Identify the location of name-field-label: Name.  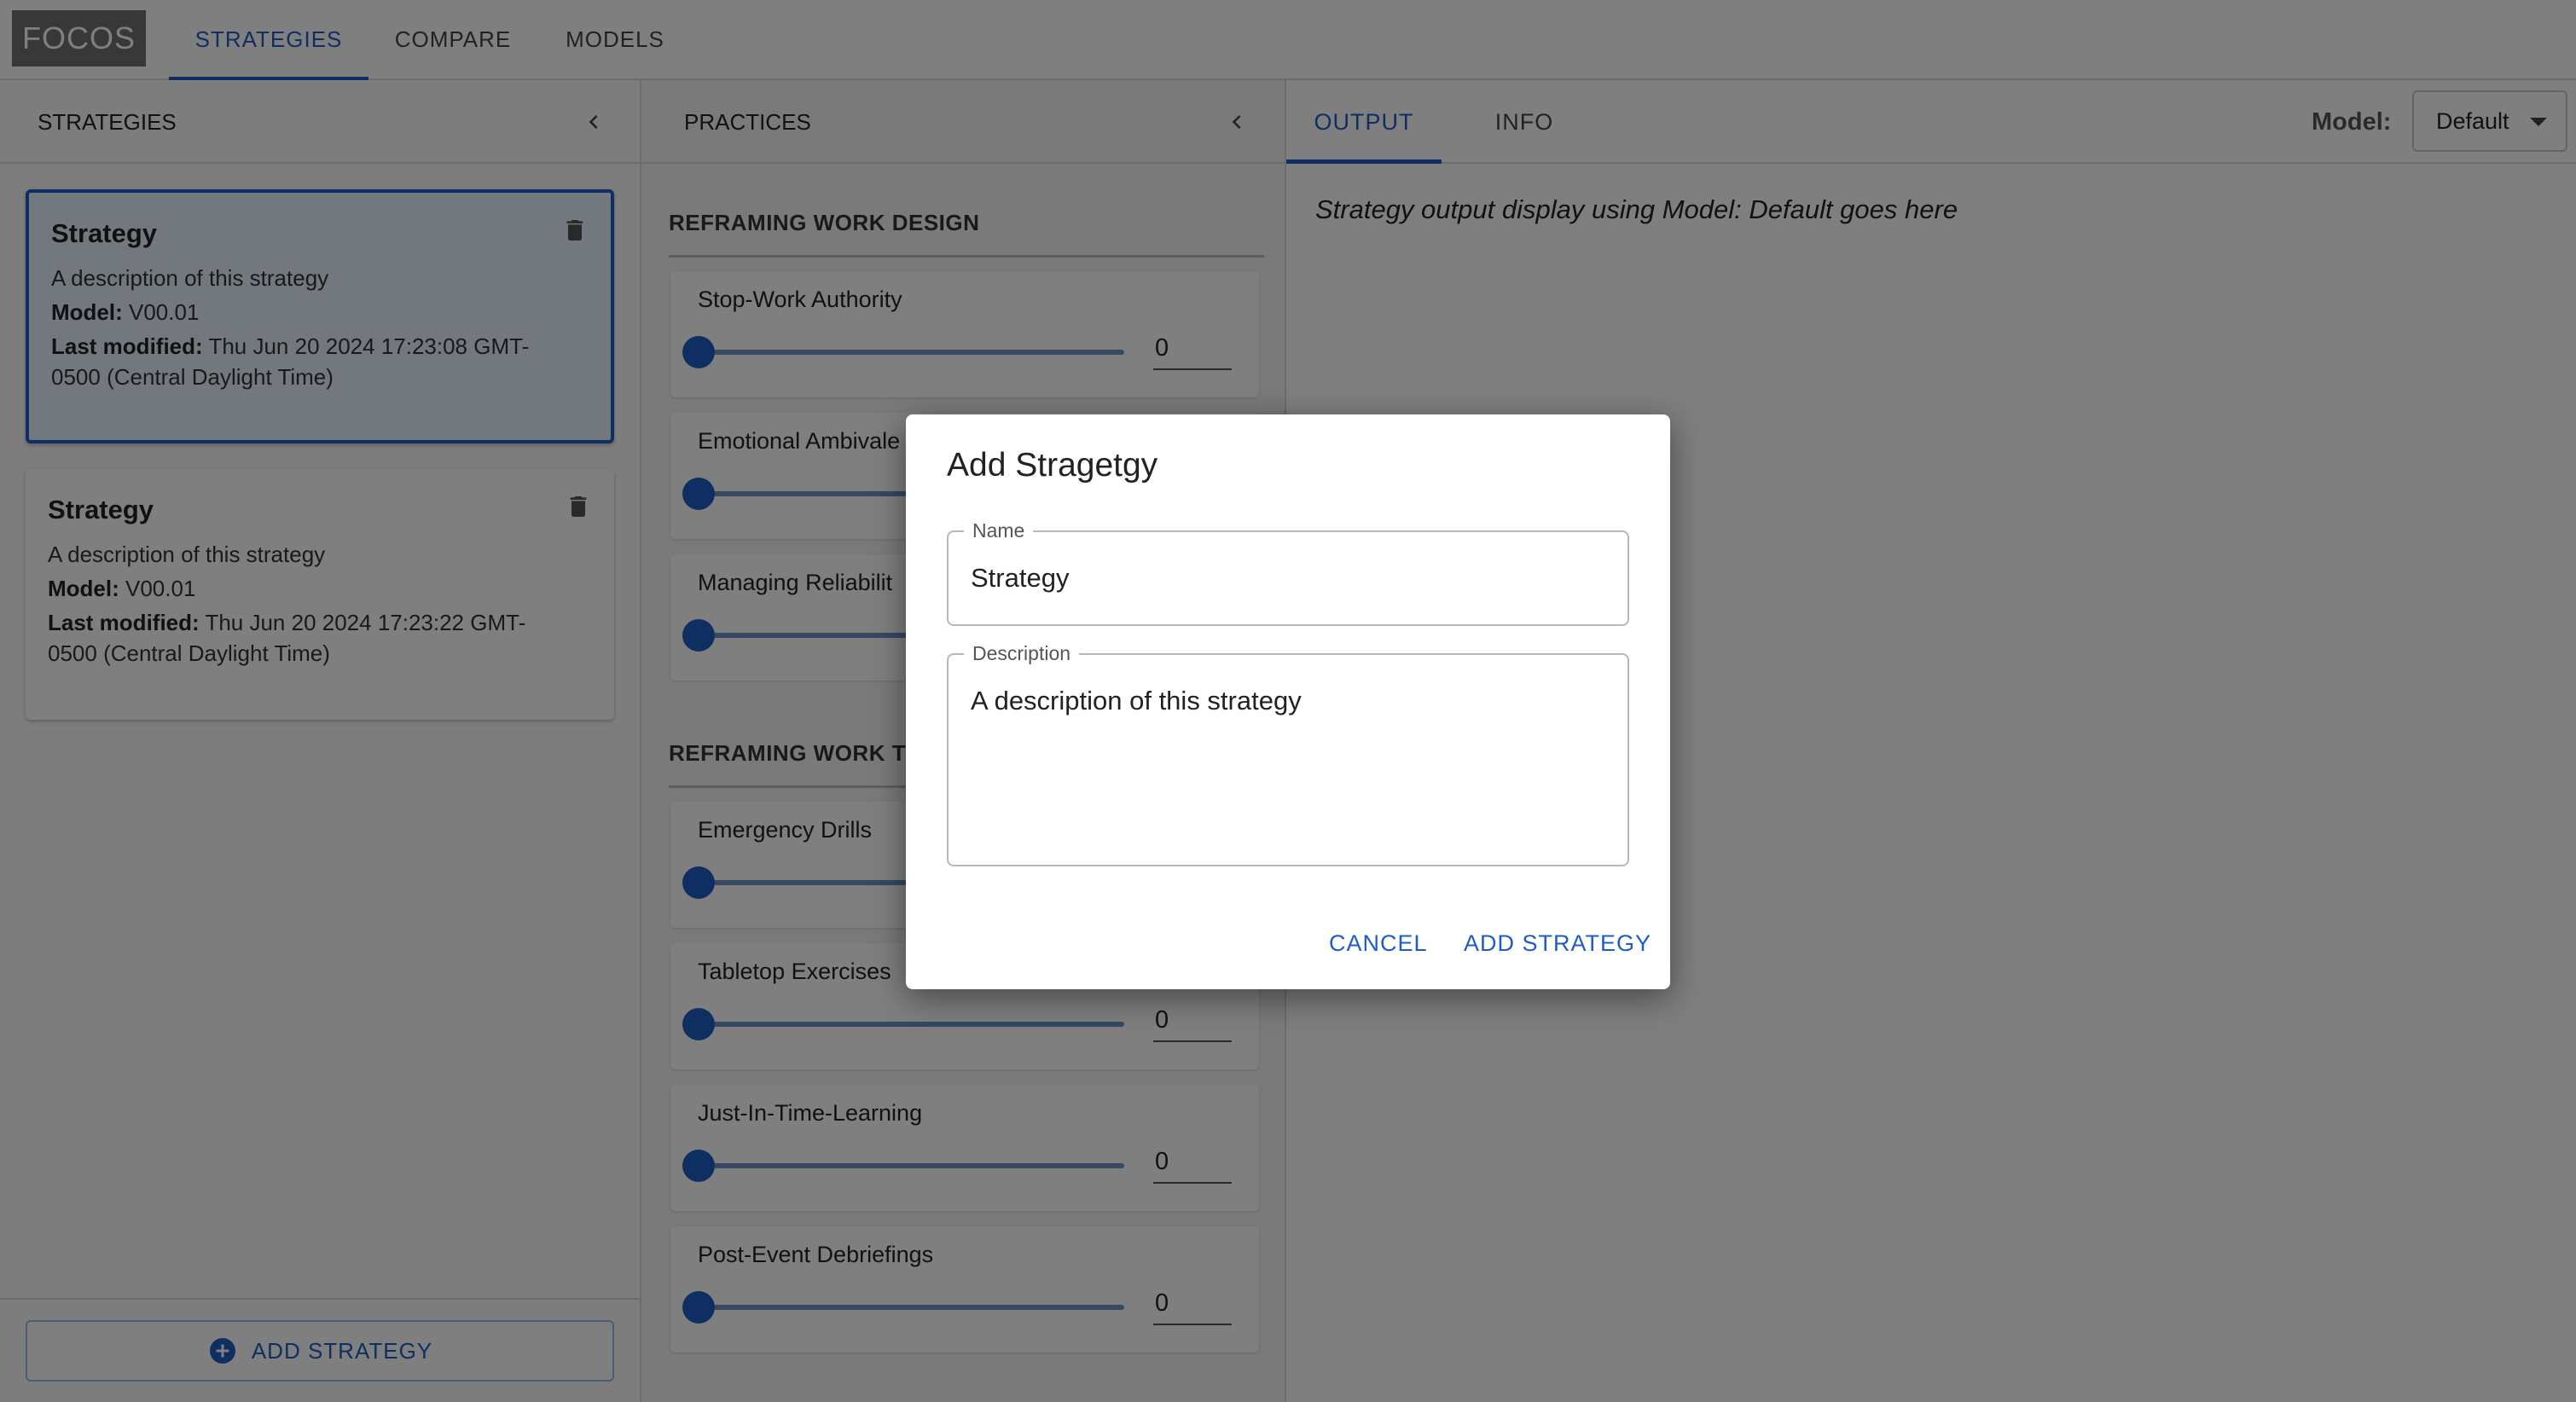
(999, 531).